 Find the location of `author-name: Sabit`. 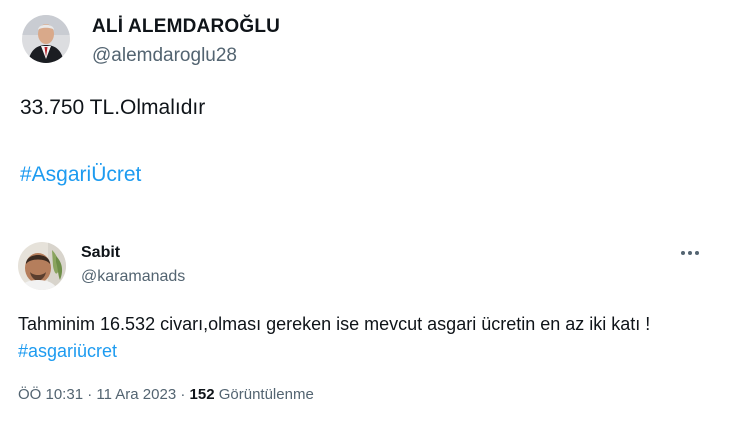

author-name: Sabit is located at coordinates (100, 253).